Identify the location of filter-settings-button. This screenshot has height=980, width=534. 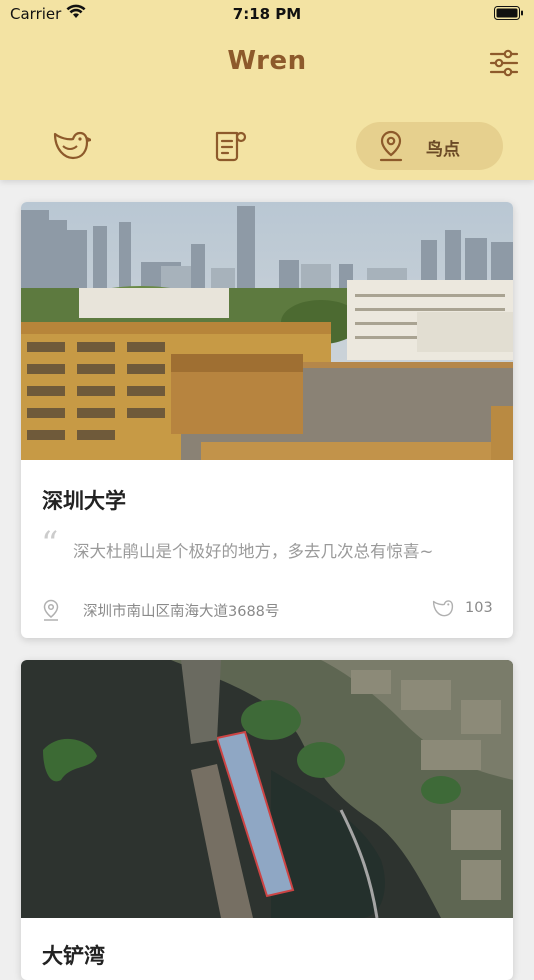
(504, 63).